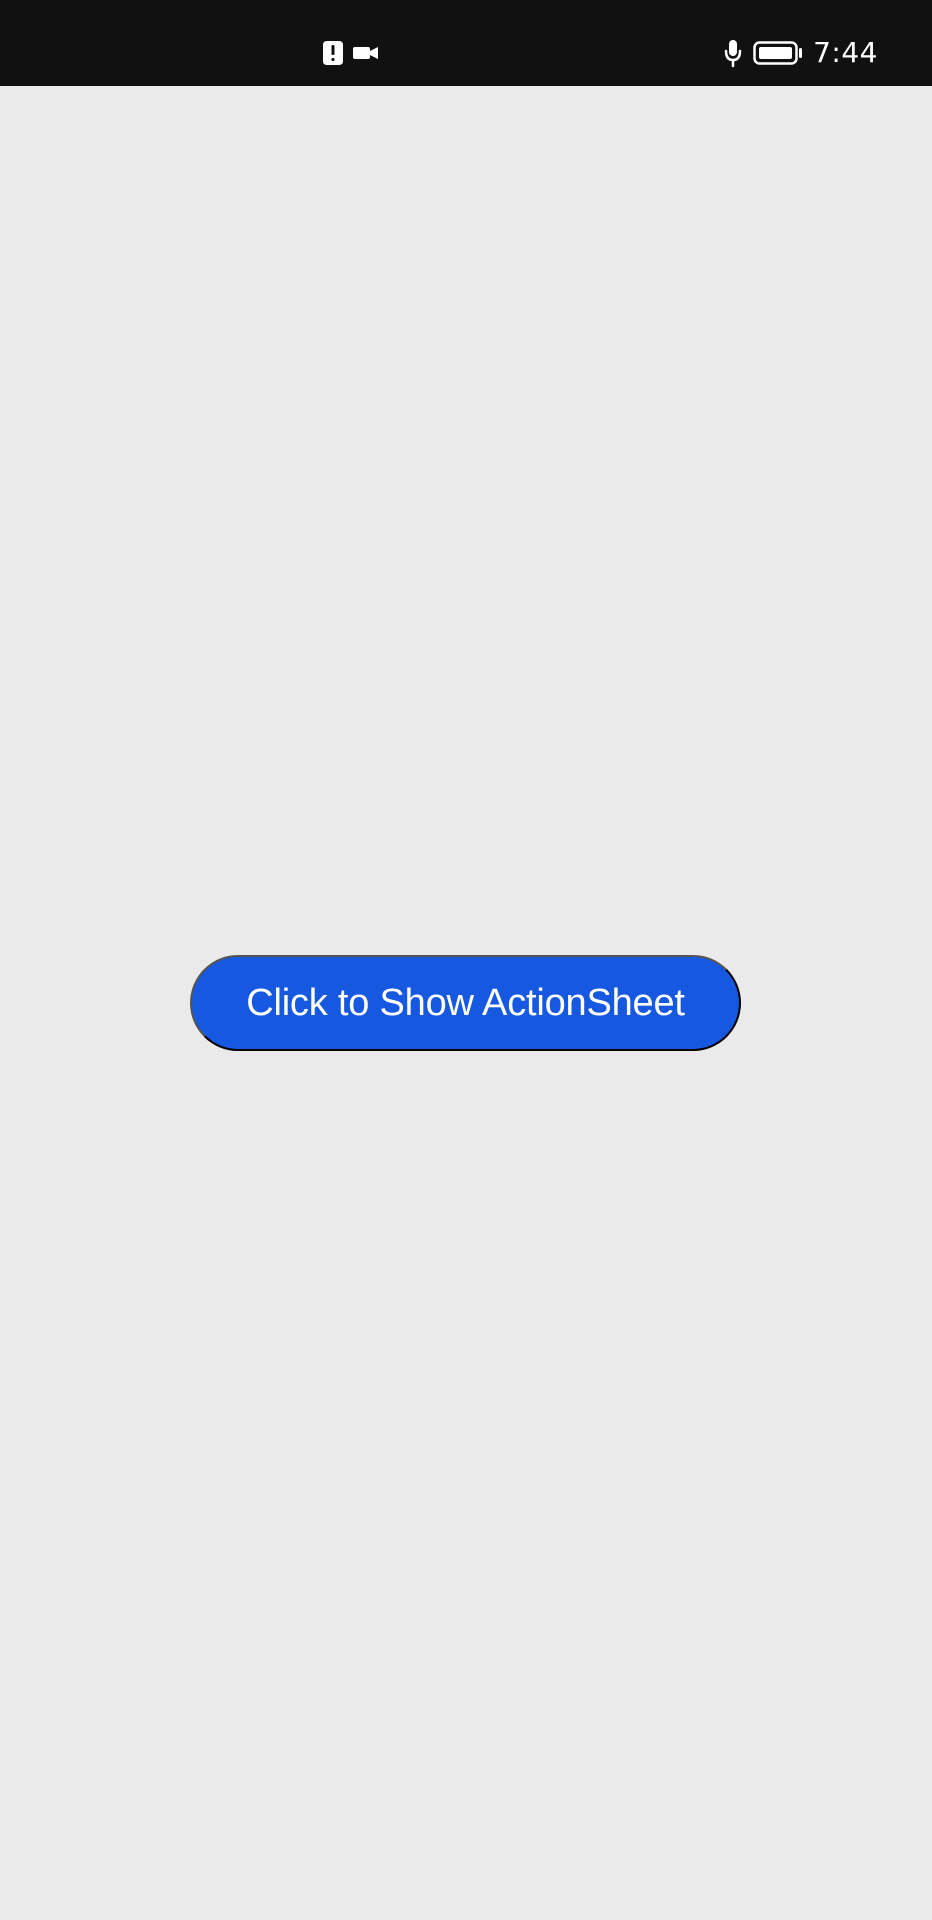  I want to click on status-right-group: 7:44, so click(800, 53).